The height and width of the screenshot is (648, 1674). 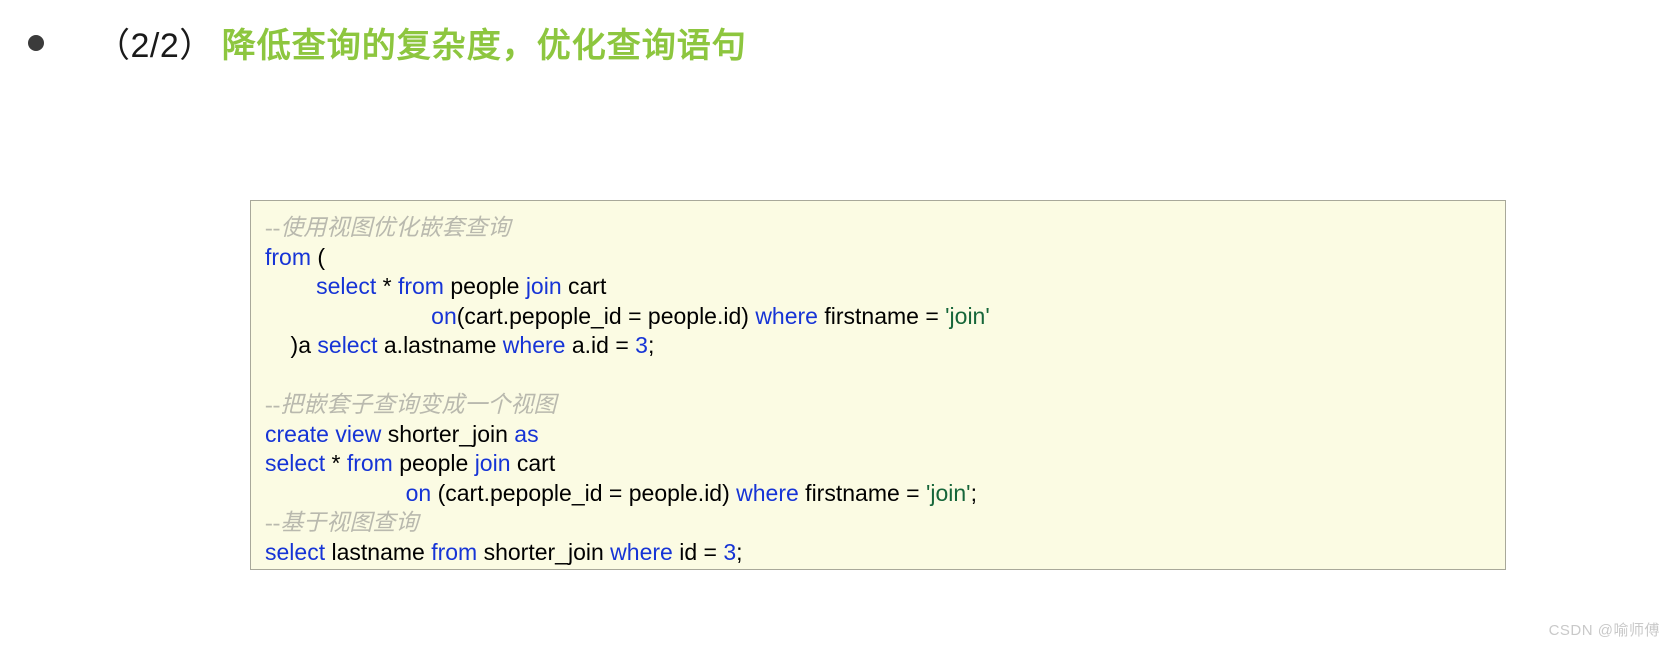 What do you see at coordinates (600, 345) in the screenshot?
I see `code-token-plain: a.id =` at bounding box center [600, 345].